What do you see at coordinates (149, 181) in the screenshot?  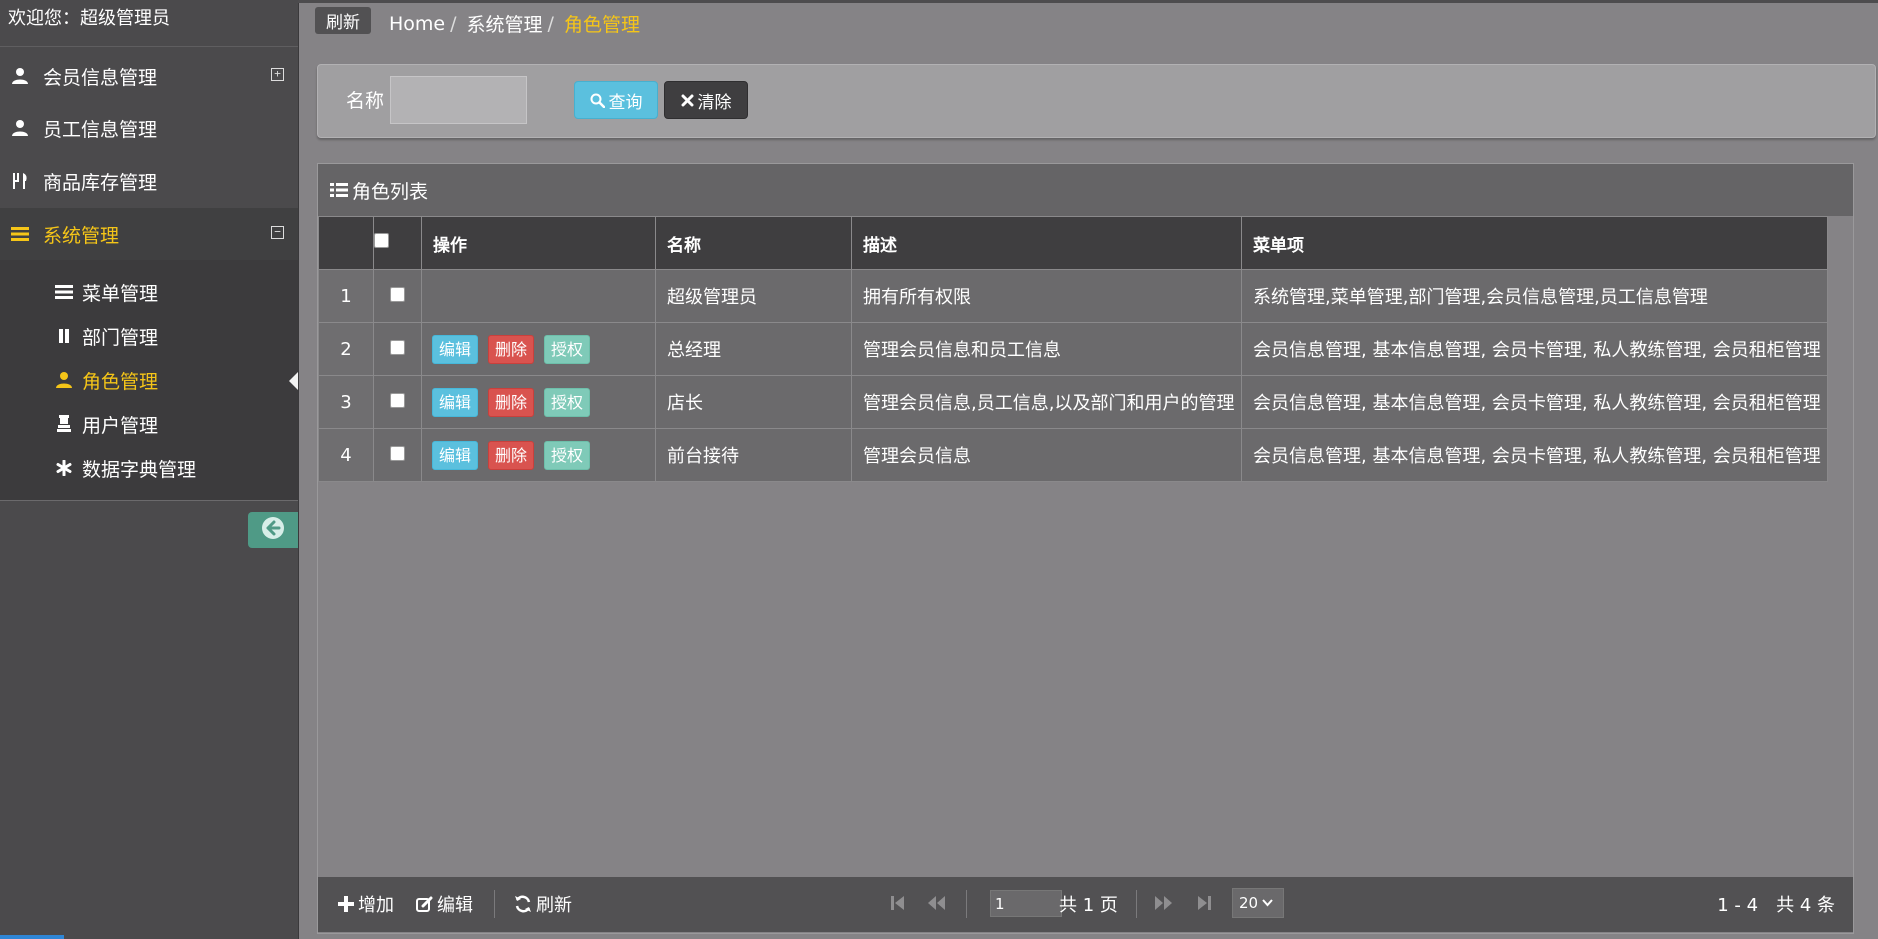 I see `sidebar-item-inventory: 商品库存管理` at bounding box center [149, 181].